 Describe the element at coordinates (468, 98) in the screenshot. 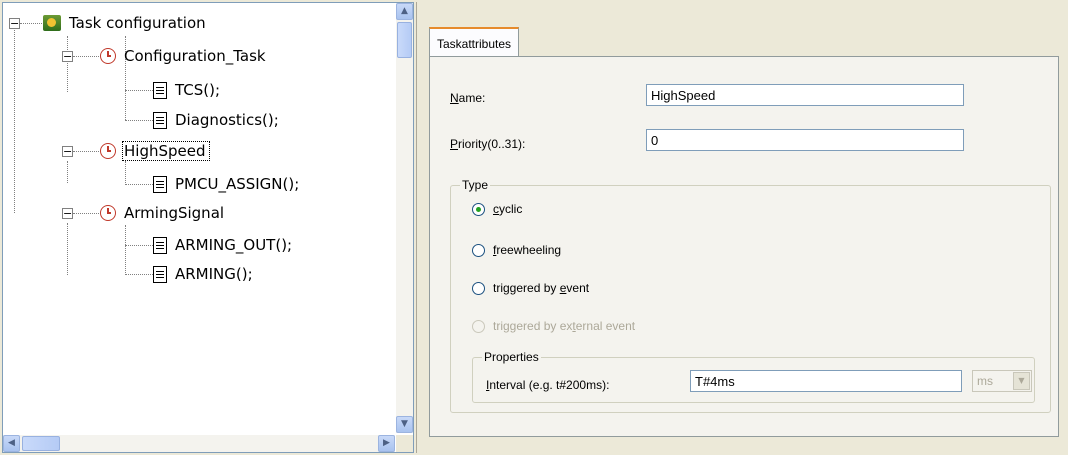

I see `name-label: Name:` at that location.